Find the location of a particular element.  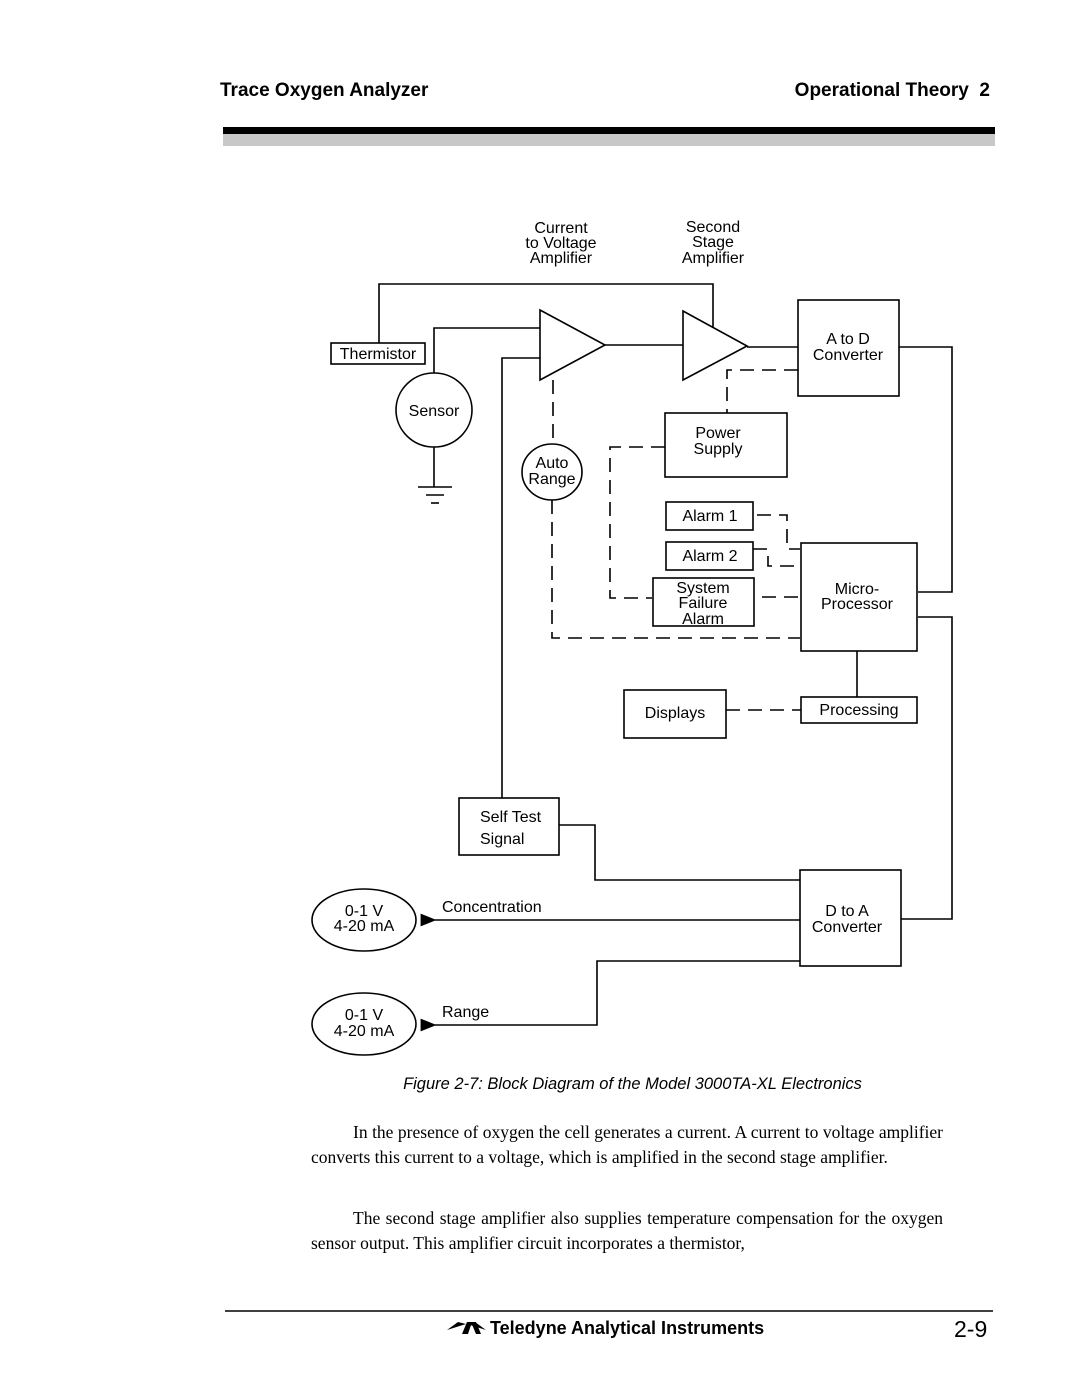

self-test-label: Signal is located at coordinates (502, 839).